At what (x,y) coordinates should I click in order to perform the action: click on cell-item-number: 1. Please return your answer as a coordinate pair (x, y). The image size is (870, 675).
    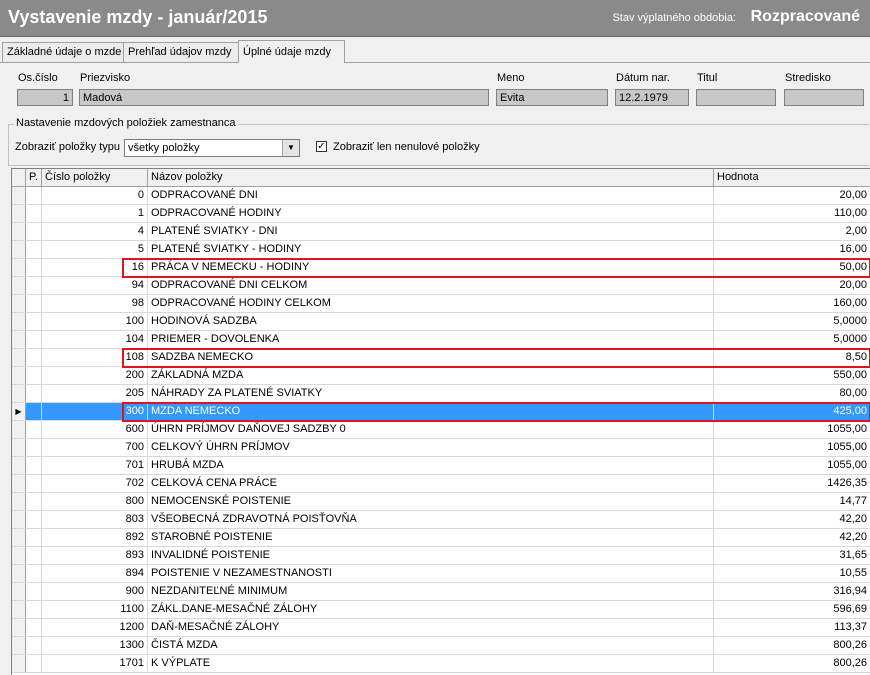
    Looking at the image, I should click on (95, 213).